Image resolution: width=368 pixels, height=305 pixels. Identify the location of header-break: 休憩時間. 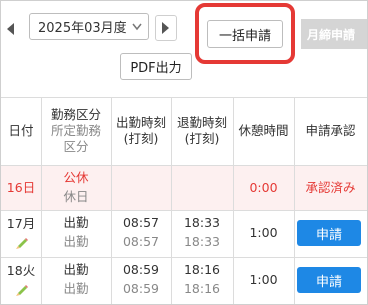
(263, 131).